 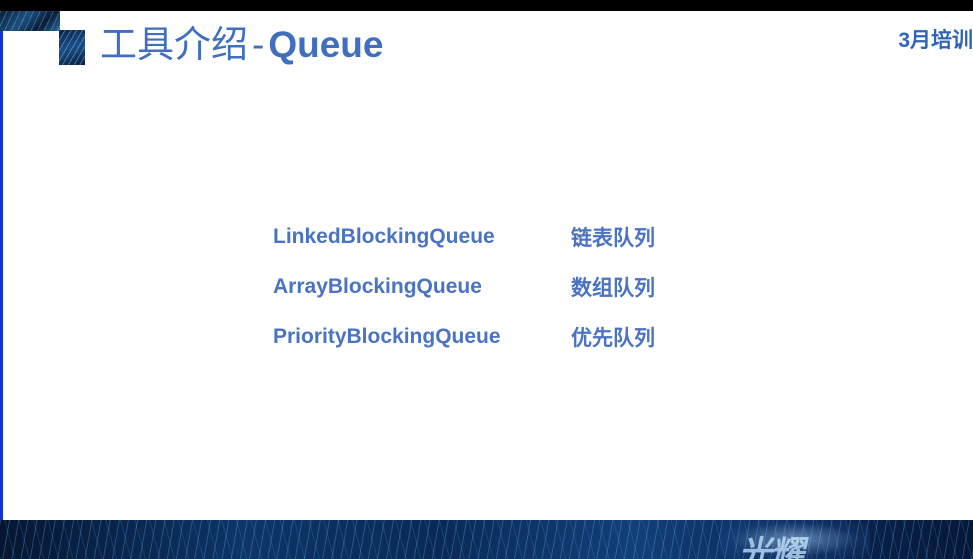 What do you see at coordinates (1, 265) in the screenshot?
I see `left-edge-line` at bounding box center [1, 265].